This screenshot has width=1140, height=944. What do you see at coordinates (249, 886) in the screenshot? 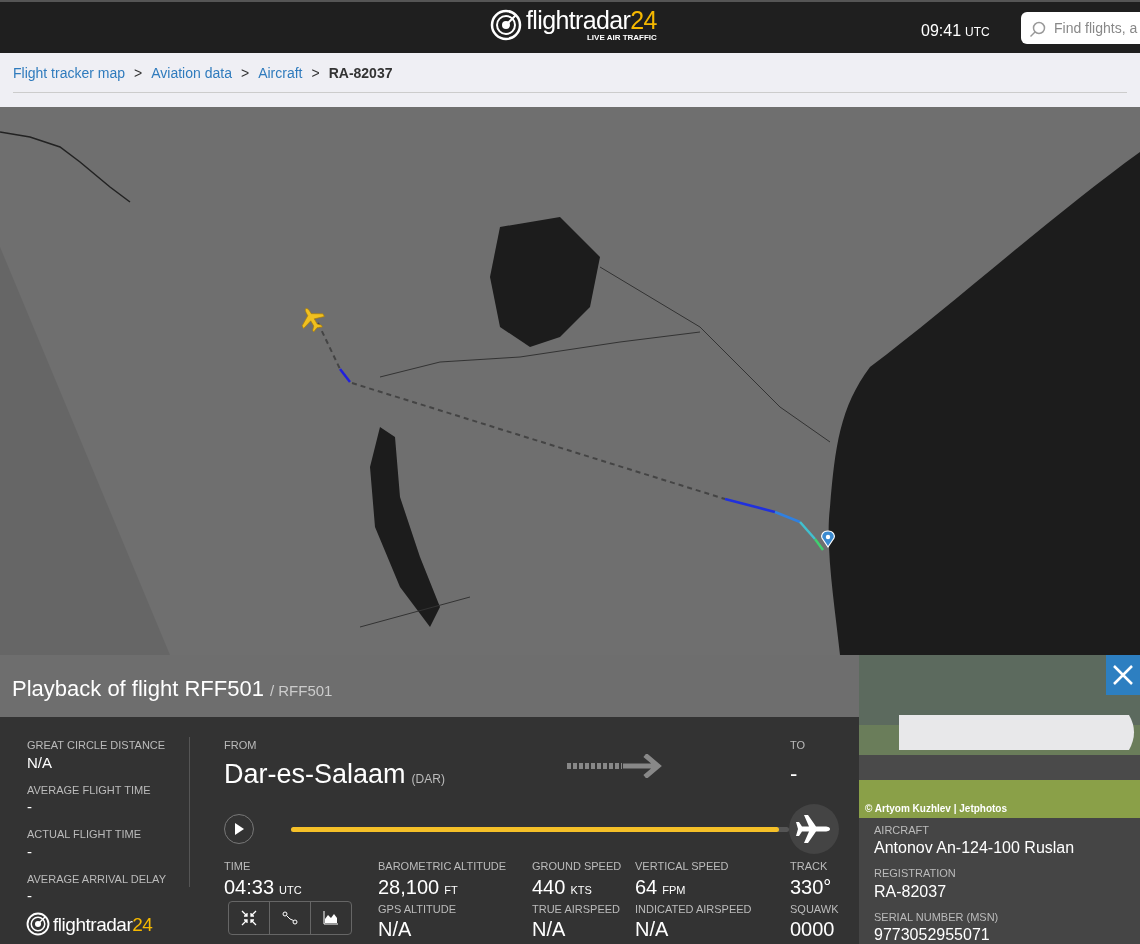
I see `telemetry-value: 04:33` at bounding box center [249, 886].